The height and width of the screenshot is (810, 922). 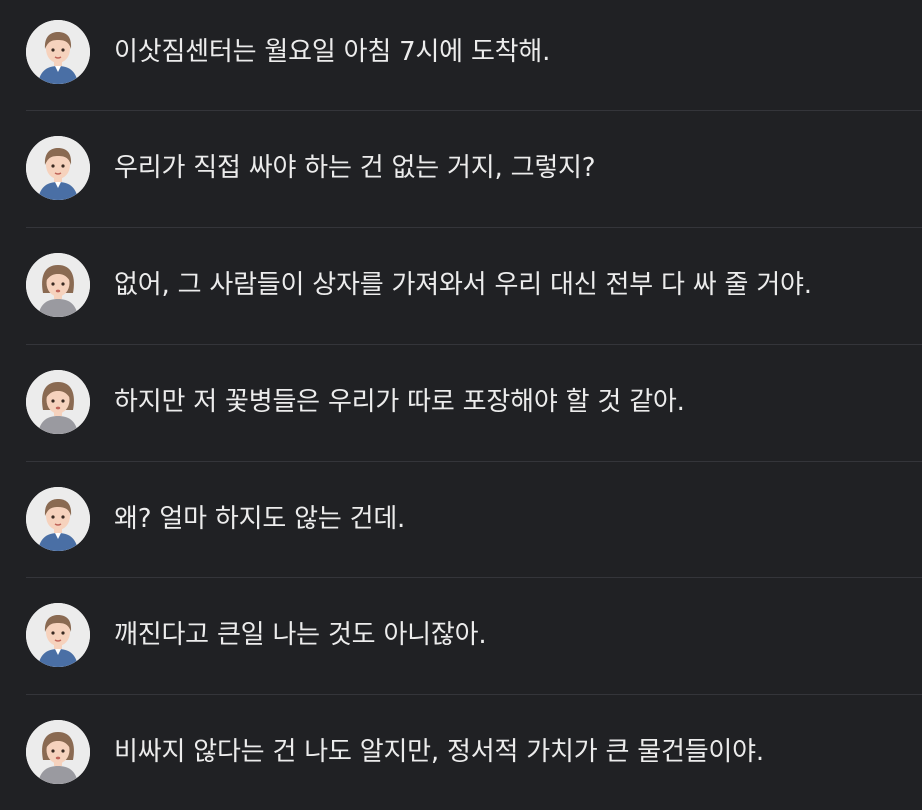 I want to click on message-text: 하지만 저 꽃병들은 우리가 따로 포장해야 할 것 같아., so click(x=399, y=402).